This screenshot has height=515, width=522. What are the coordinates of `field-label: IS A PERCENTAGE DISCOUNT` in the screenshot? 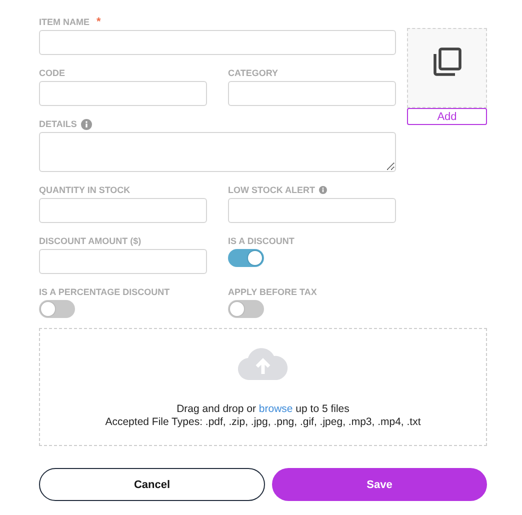 It's located at (104, 292).